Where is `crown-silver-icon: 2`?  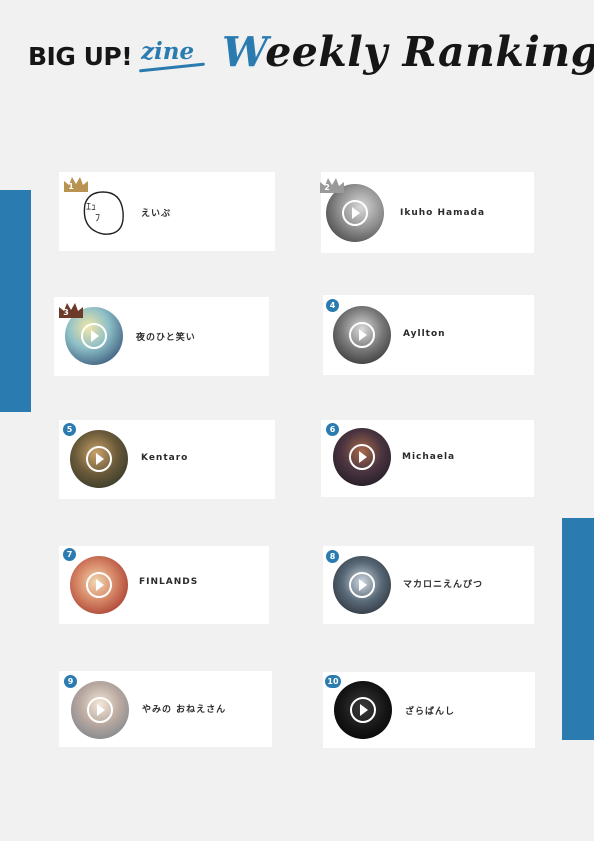 crown-silver-icon: 2 is located at coordinates (332, 185).